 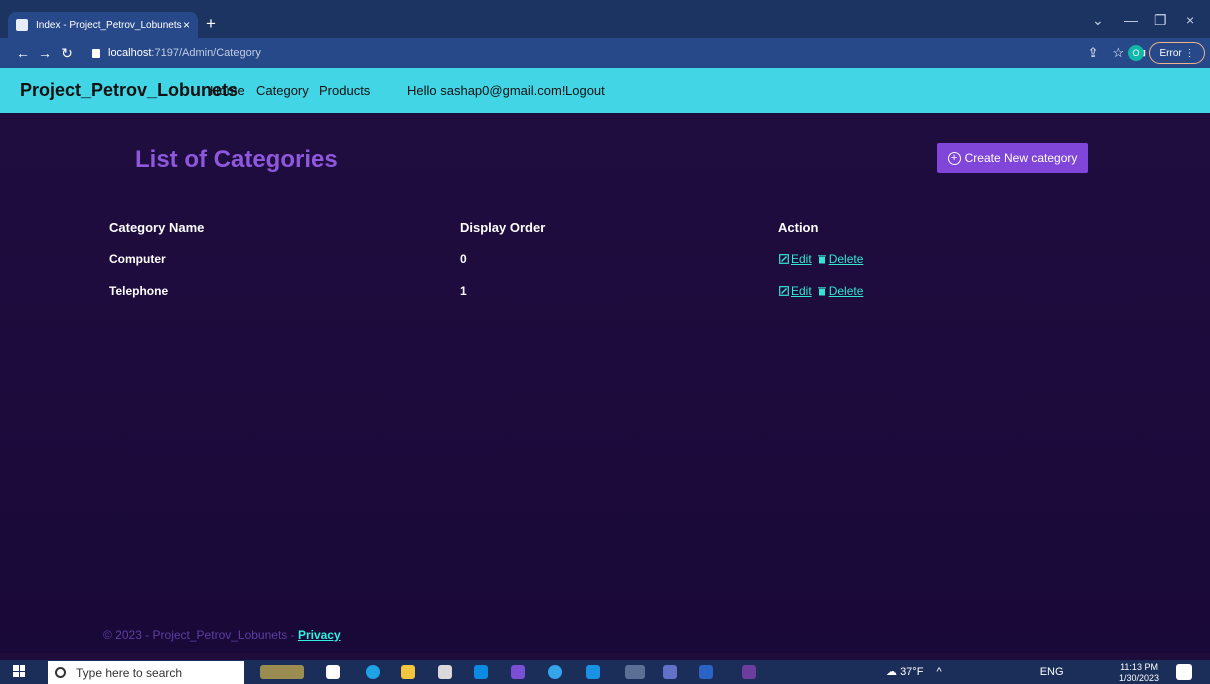 I want to click on telegram-icon, so click(x=555, y=672).